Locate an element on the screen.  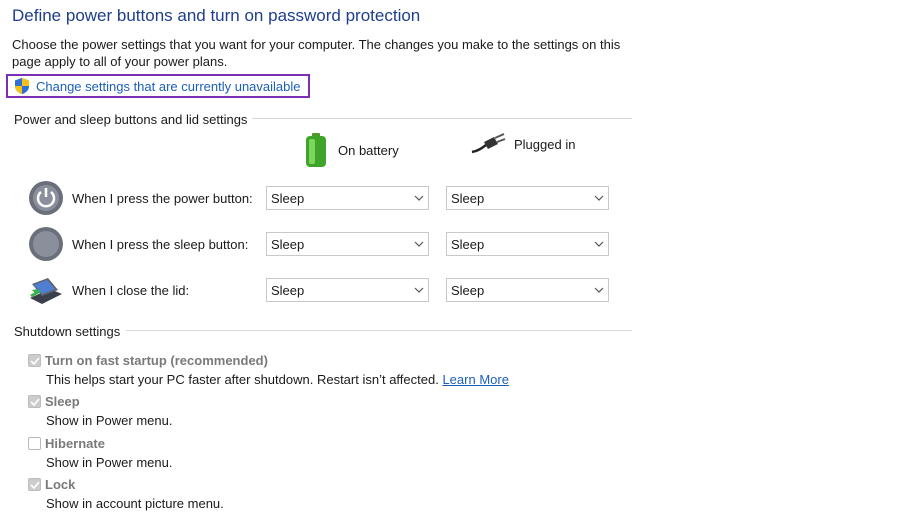
sleep-button-battery-select: Sleep is located at coordinates (347, 244).